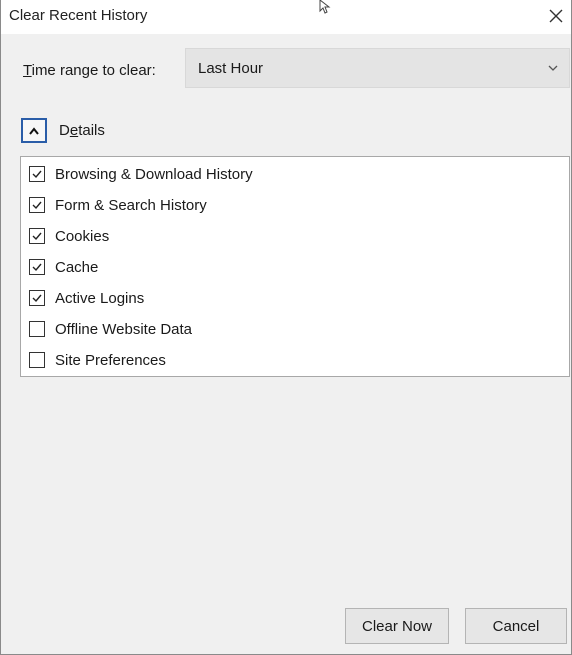 This screenshot has height=655, width=572. What do you see at coordinates (110, 360) in the screenshot?
I see `list-item-label: Site Preferences` at bounding box center [110, 360].